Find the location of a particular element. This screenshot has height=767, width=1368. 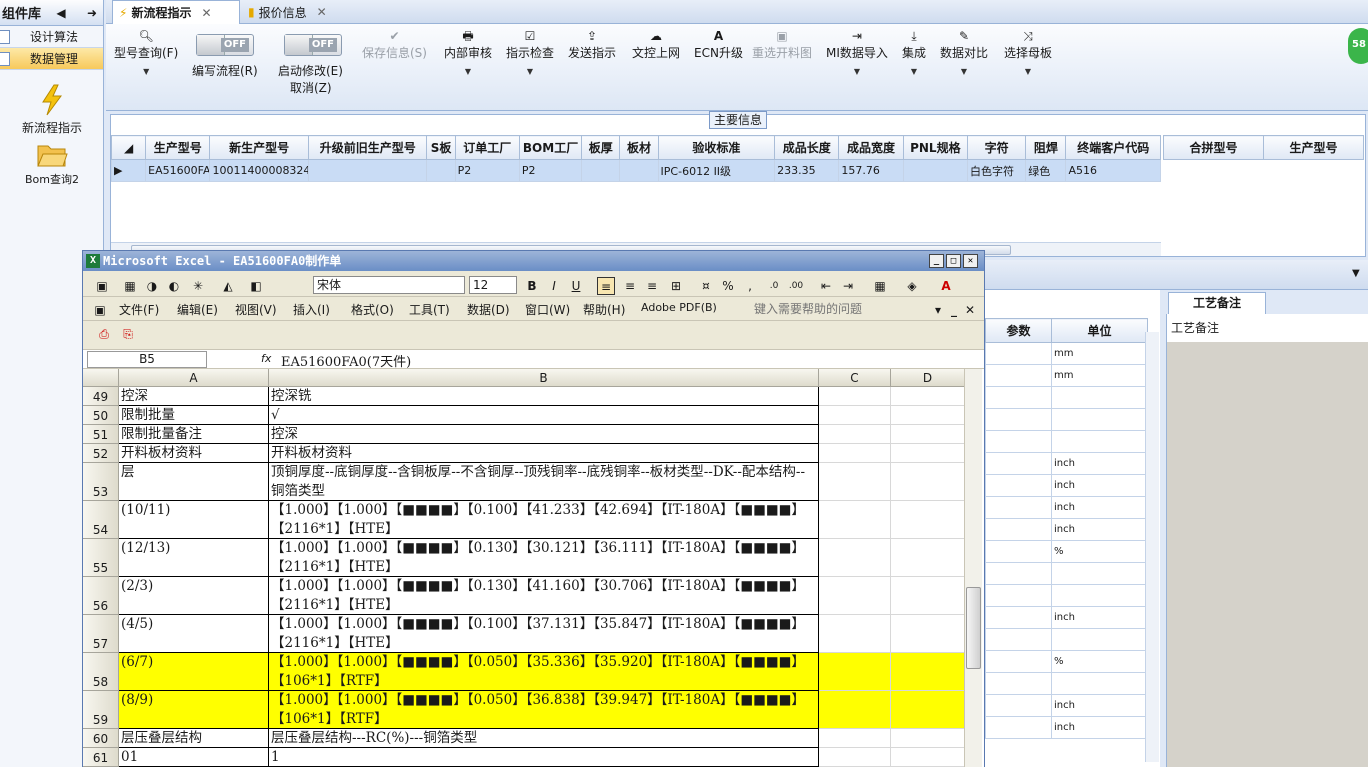

column-header: B is located at coordinates (544, 378).